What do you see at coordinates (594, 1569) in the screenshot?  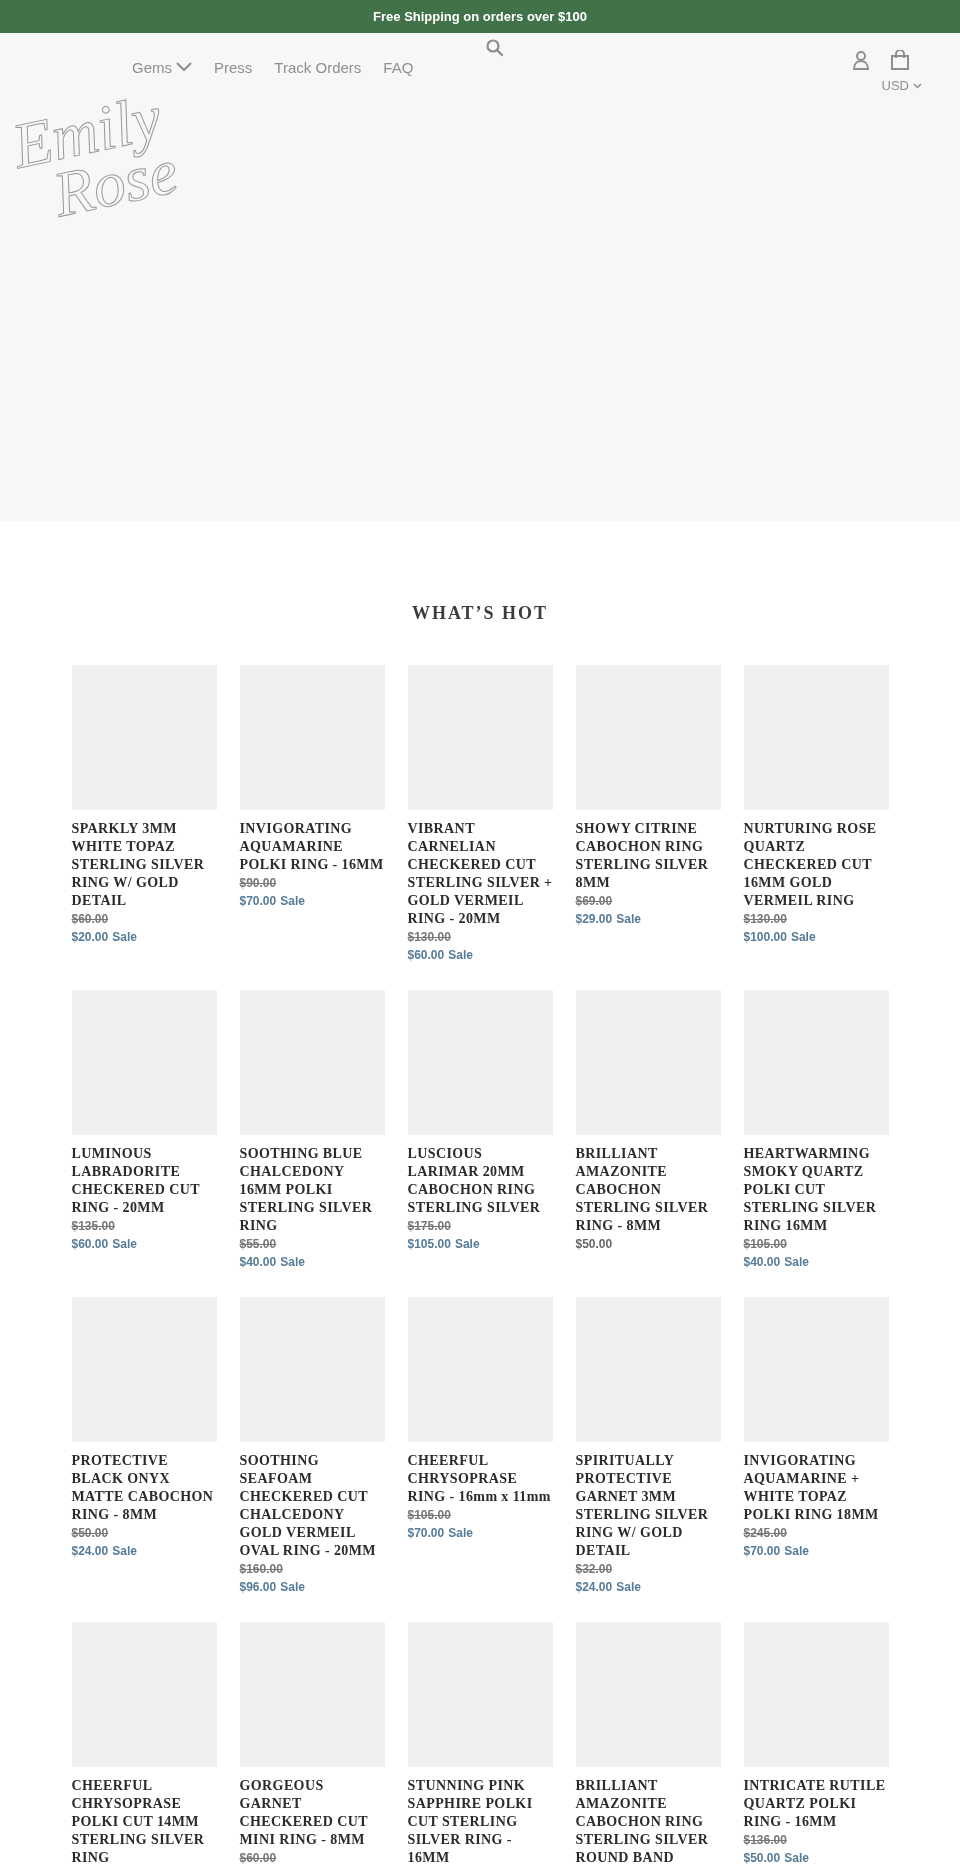 I see `original-price: $32.00` at bounding box center [594, 1569].